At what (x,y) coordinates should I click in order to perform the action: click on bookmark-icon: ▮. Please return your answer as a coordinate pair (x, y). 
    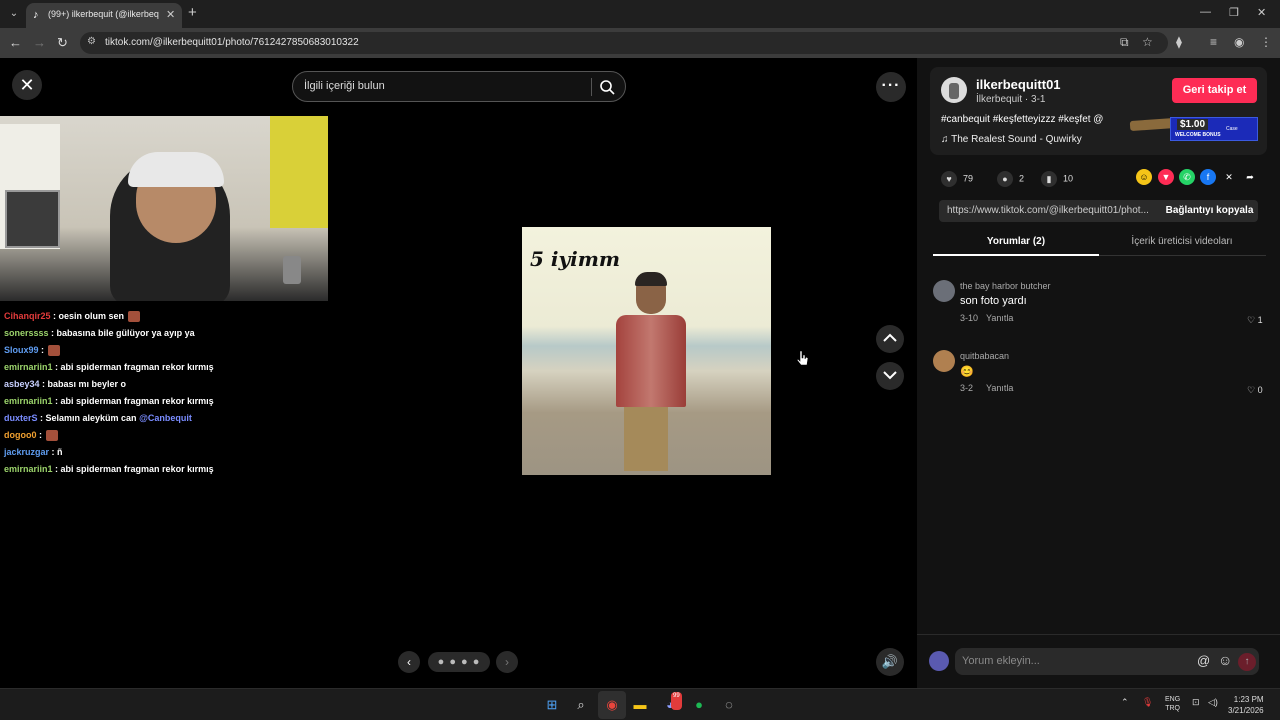
    Looking at the image, I should click on (1049, 179).